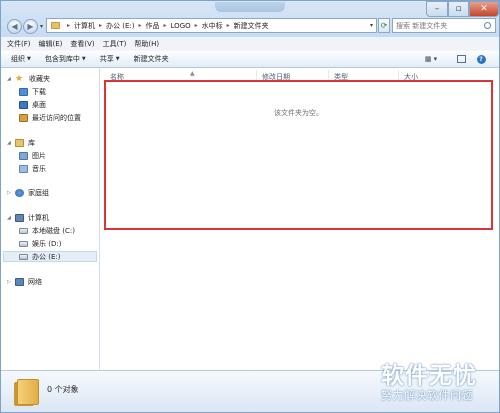 The height and width of the screenshot is (413, 500). I want to click on menu-view: 查看(V), so click(82, 44).